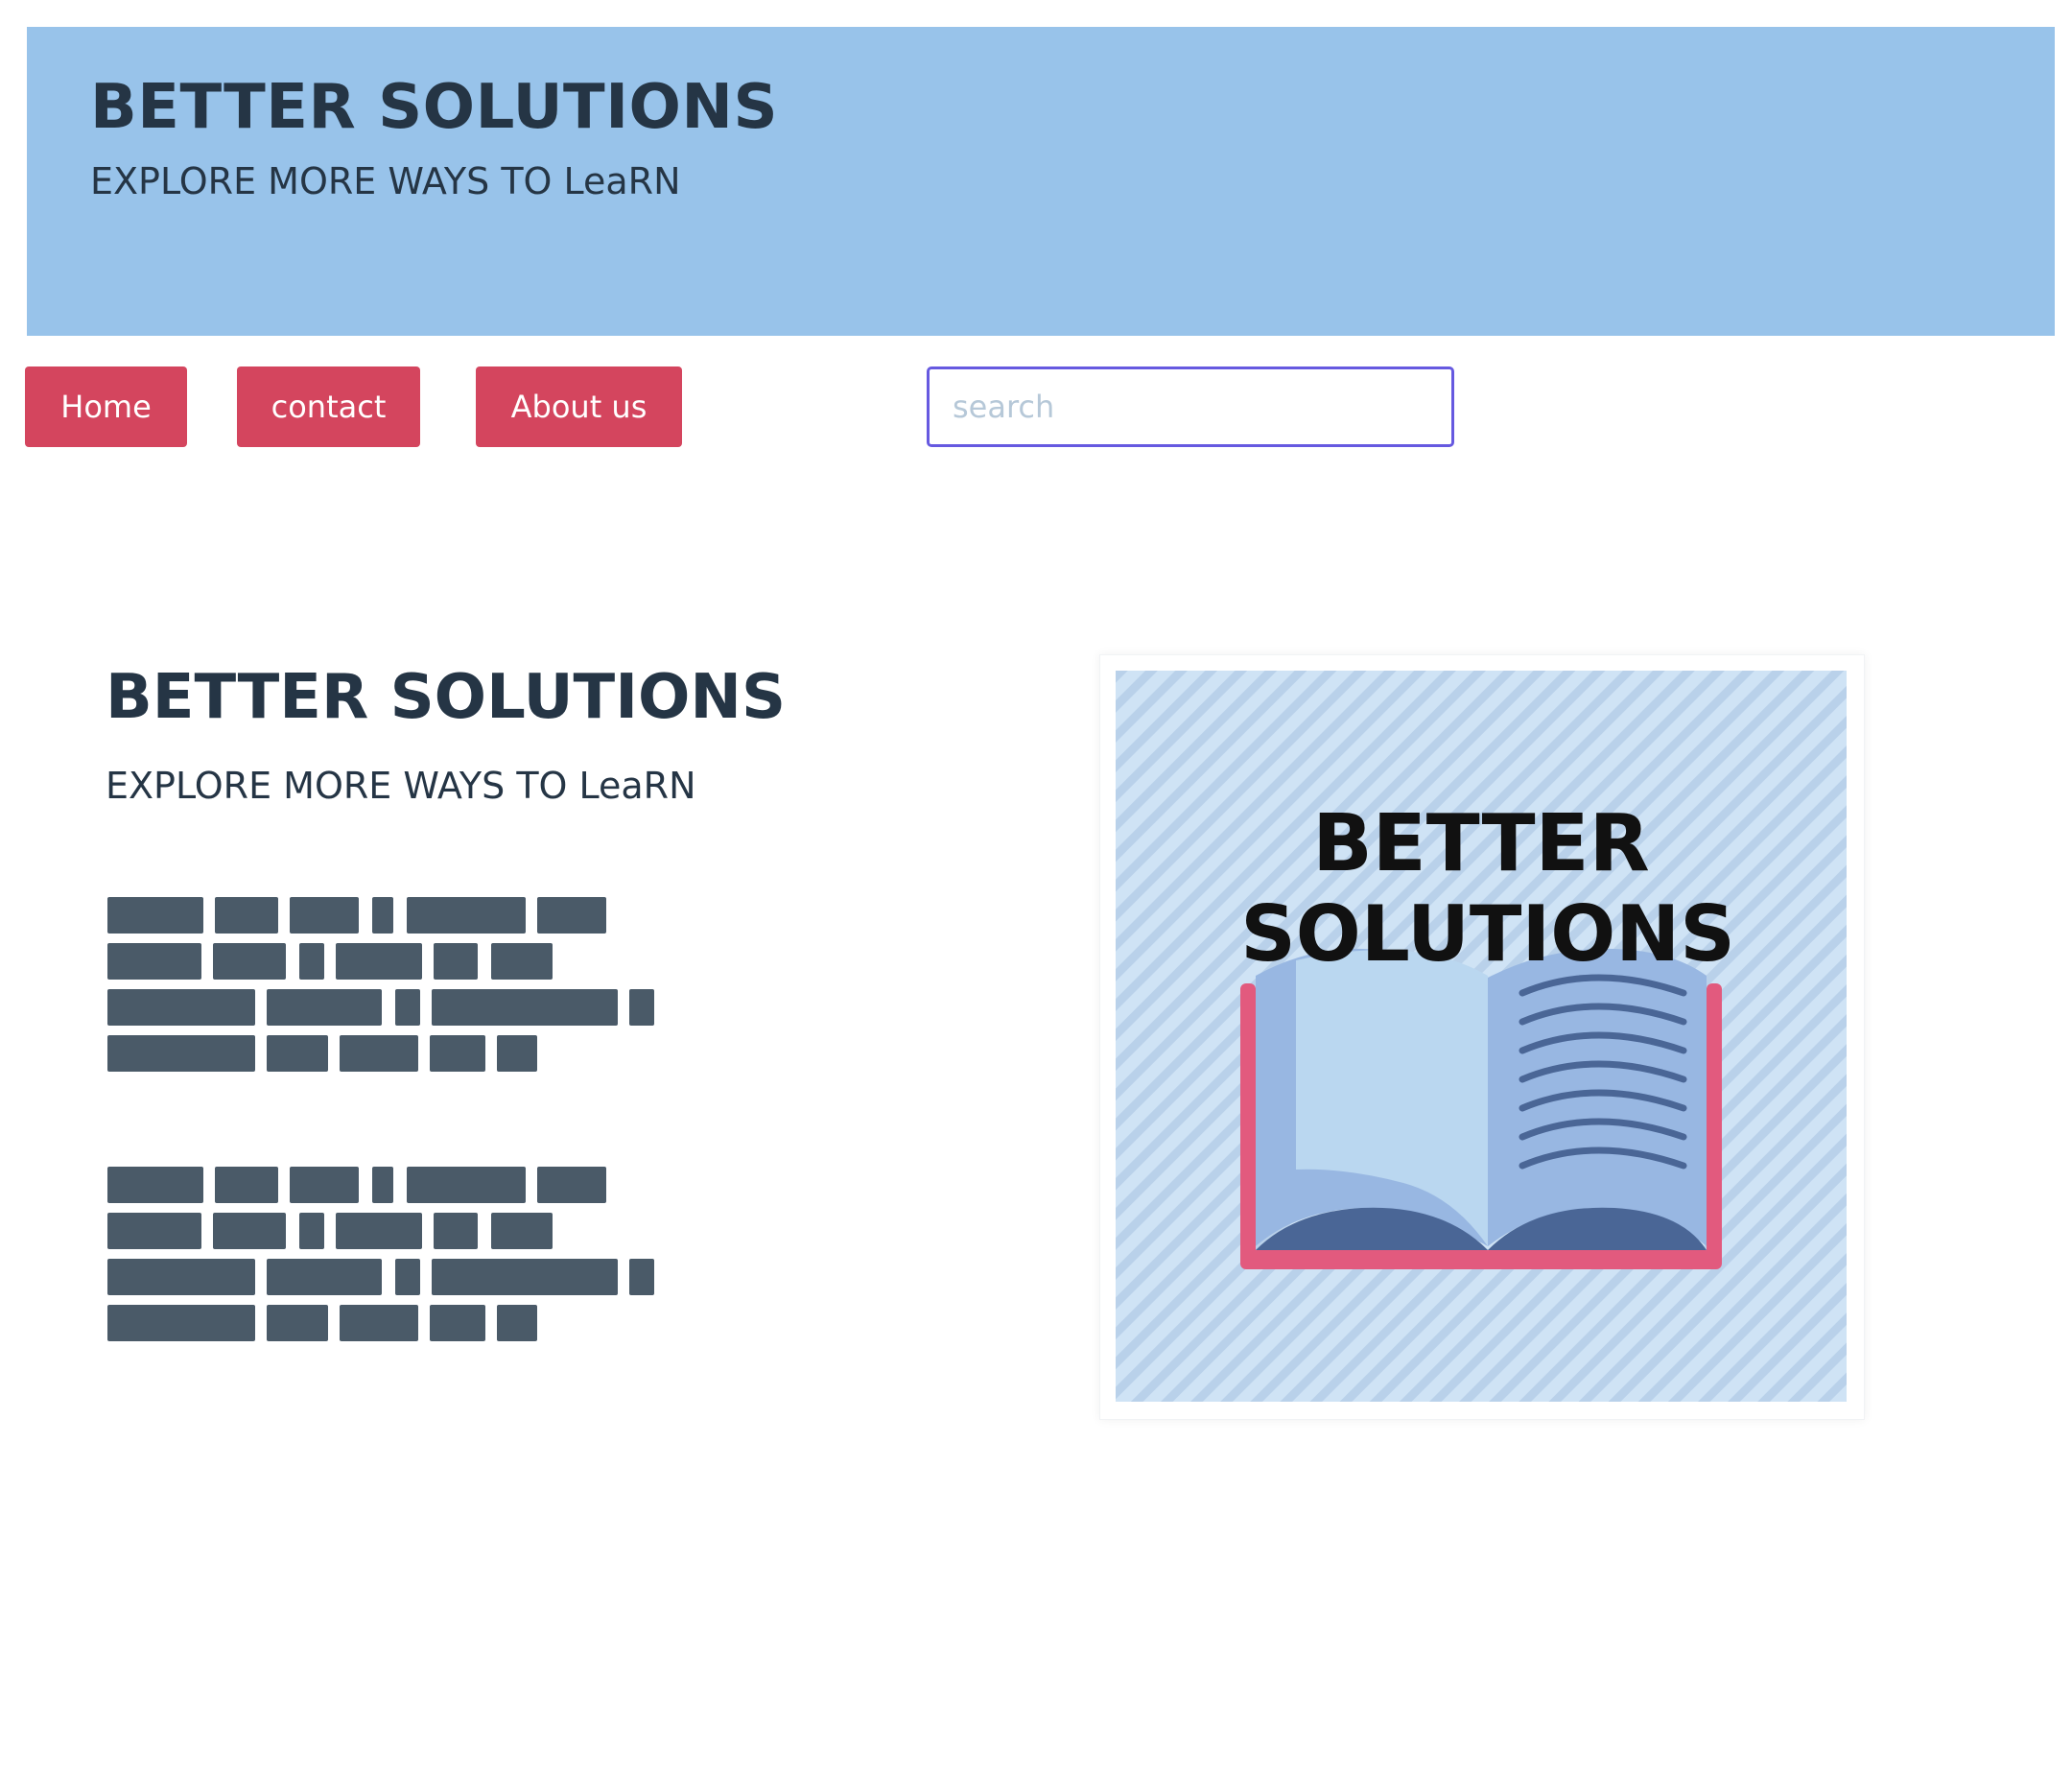 The height and width of the screenshot is (1773, 2072). What do you see at coordinates (328, 407) in the screenshot?
I see `nav-contact-button: contact` at bounding box center [328, 407].